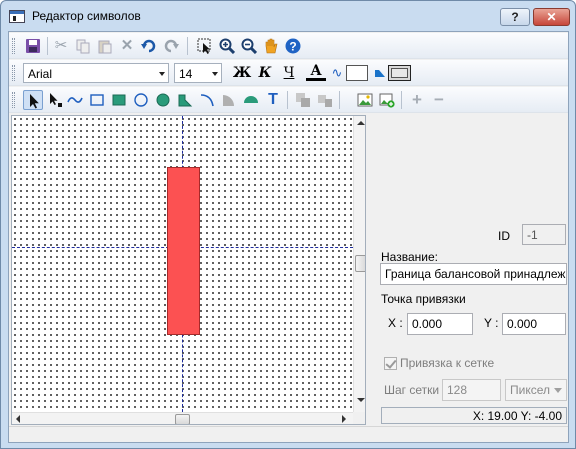 Image resolution: width=576 pixels, height=449 pixels. Describe the element at coordinates (439, 100) in the screenshot. I see `minus-icon: −` at that location.